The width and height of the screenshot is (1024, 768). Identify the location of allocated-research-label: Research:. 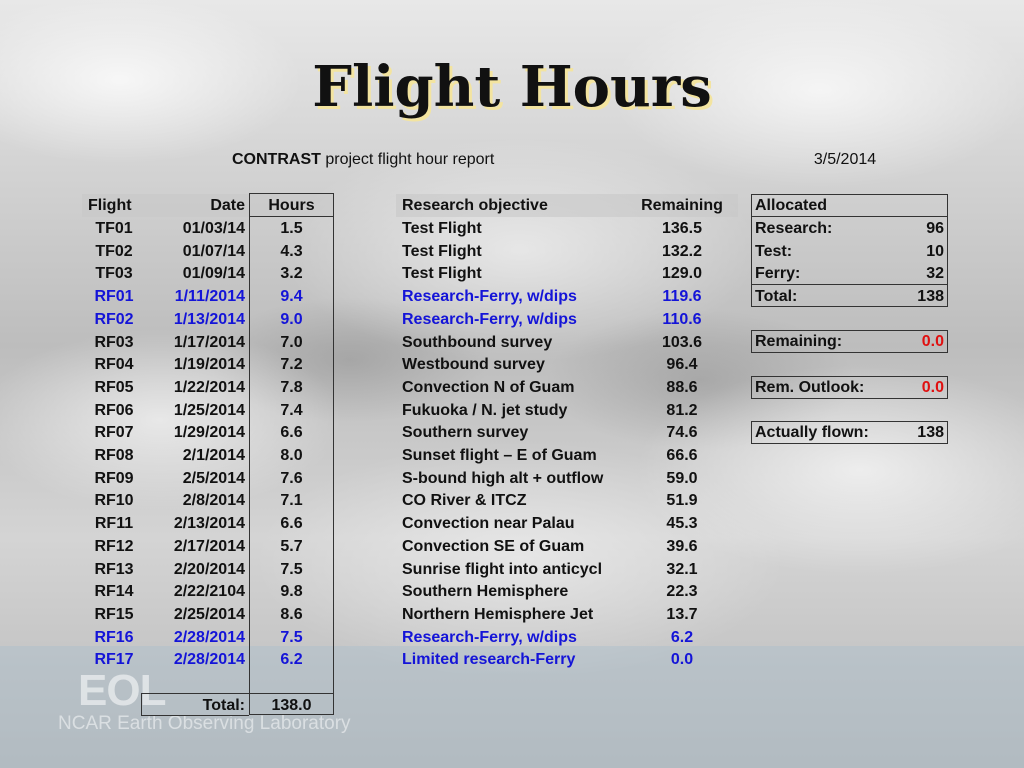
(794, 228).